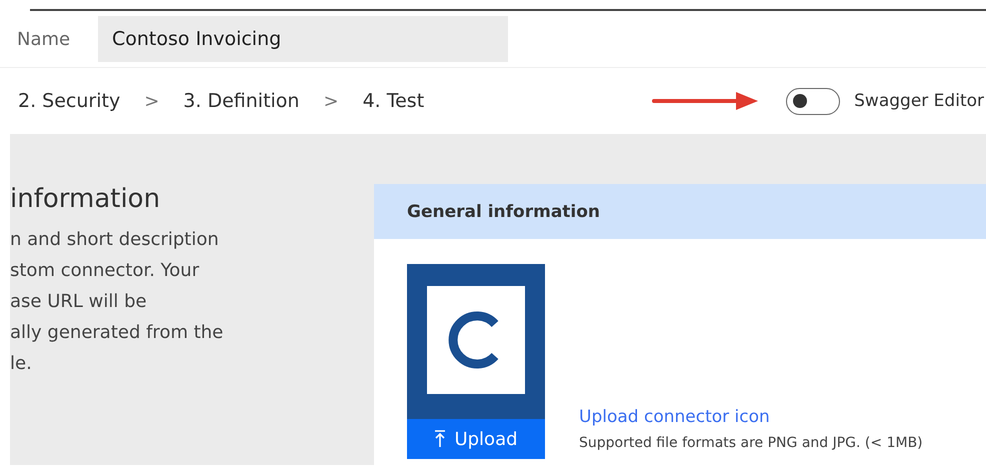  What do you see at coordinates (476, 340) in the screenshot?
I see `connector-logo-icon` at bounding box center [476, 340].